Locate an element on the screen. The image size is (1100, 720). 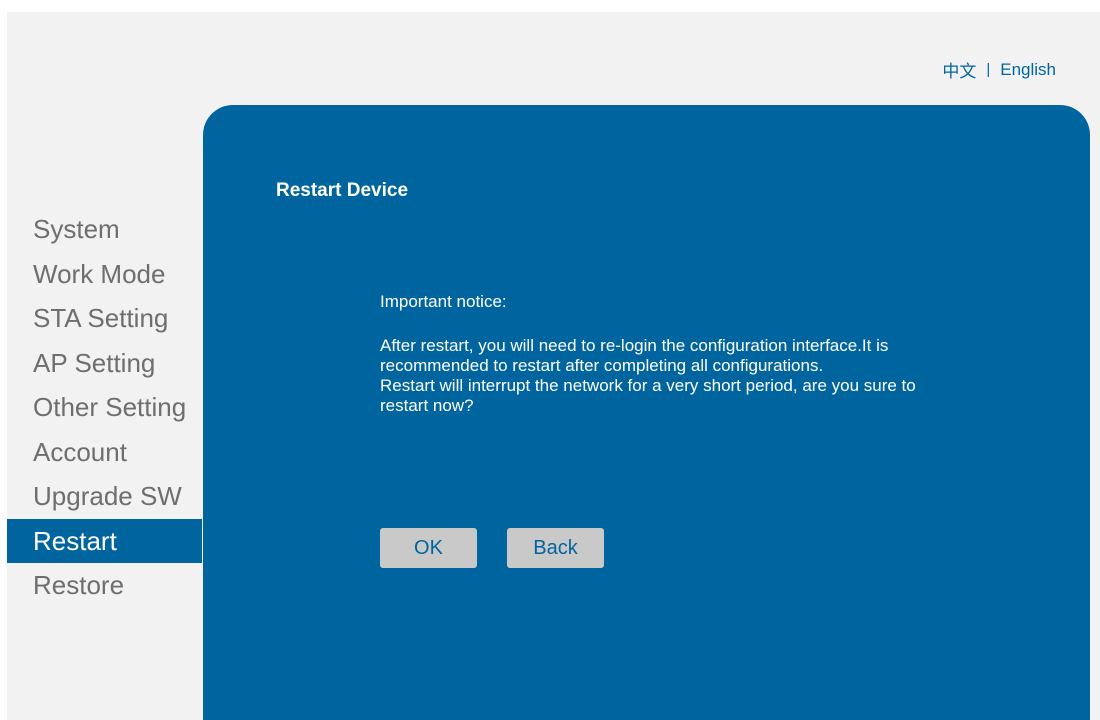
sidebar-item-other-setting: Other Setting is located at coordinates (104, 407).